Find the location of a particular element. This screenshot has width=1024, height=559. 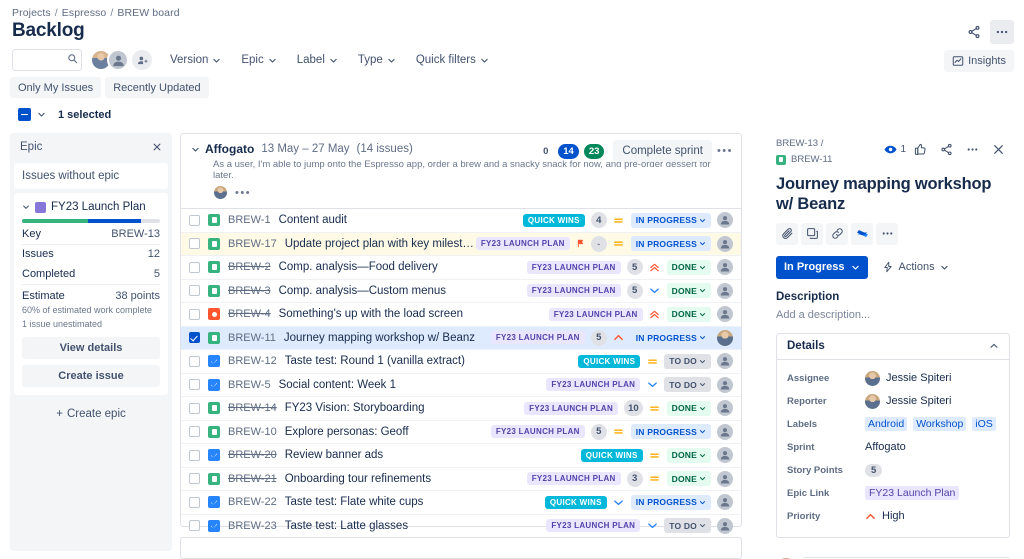

issue-key: BREW-17 is located at coordinates (252, 244).